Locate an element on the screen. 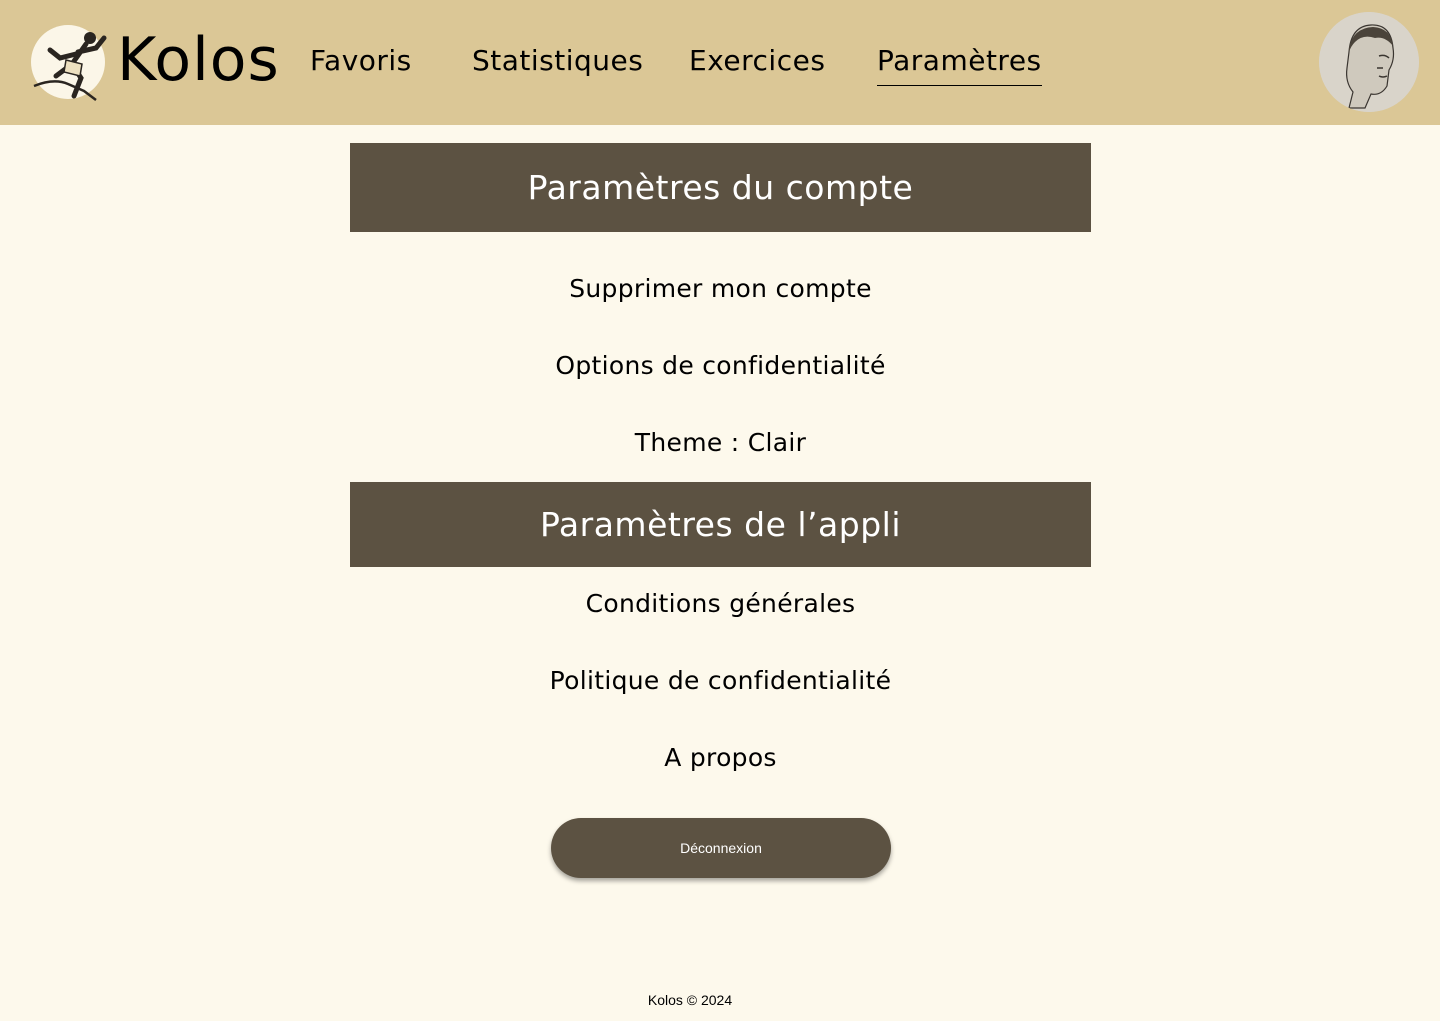 Image resolution: width=1440 pixels, height=1021 pixels. terms-option: Conditions générales is located at coordinates (720, 604).